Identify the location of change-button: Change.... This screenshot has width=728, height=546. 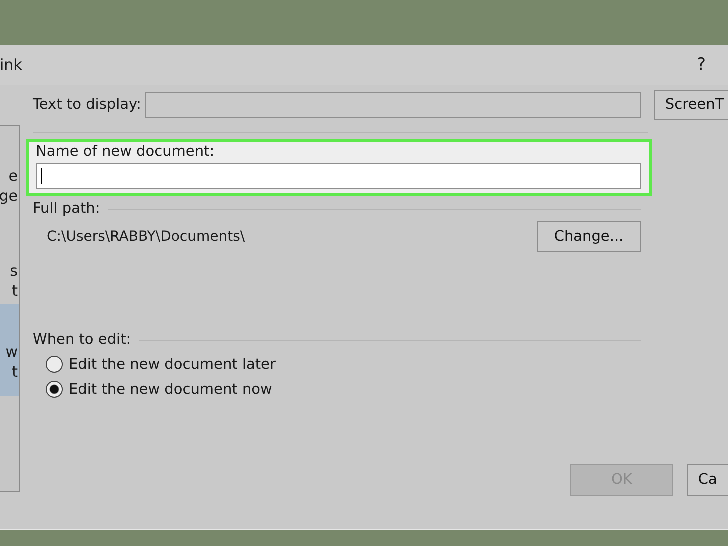
(589, 236).